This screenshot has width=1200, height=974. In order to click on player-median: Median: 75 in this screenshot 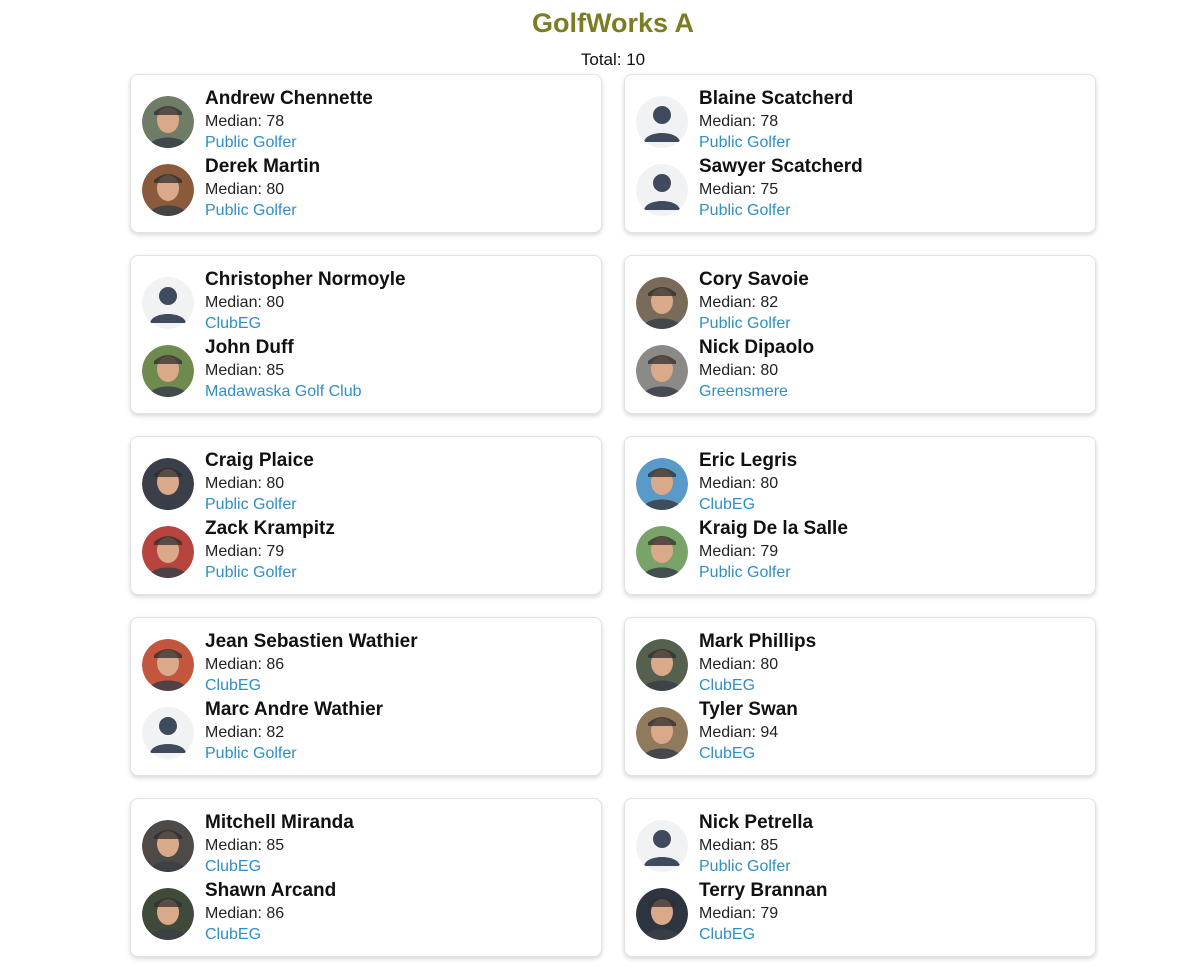, I will do `click(739, 189)`.